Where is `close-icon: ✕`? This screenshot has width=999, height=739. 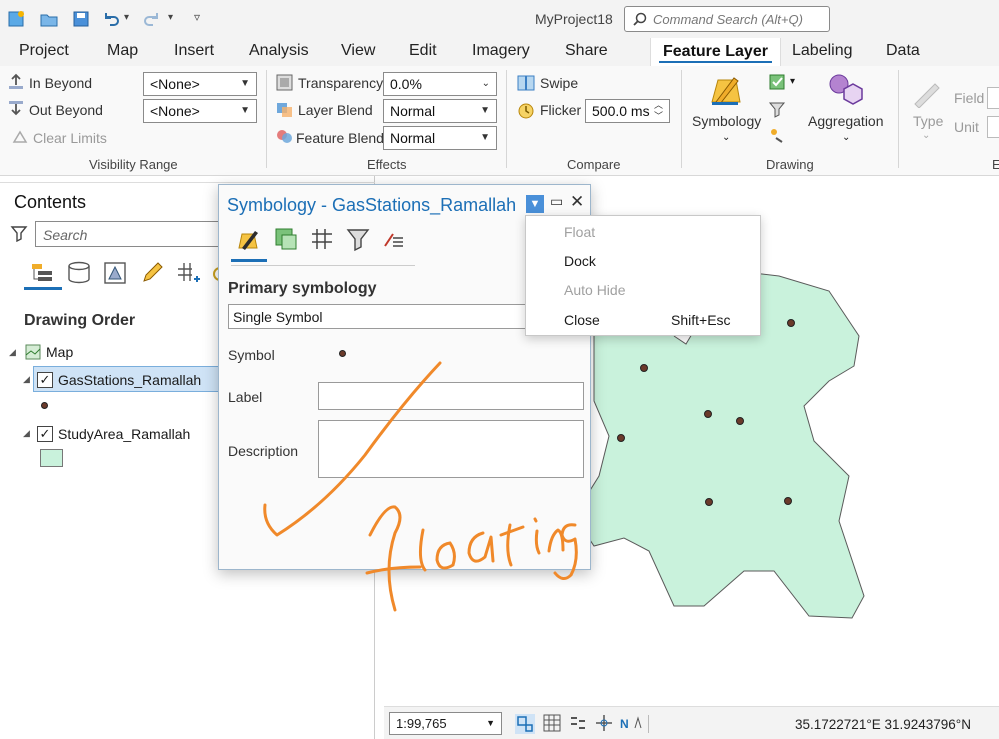
close-icon: ✕ is located at coordinates (577, 202).